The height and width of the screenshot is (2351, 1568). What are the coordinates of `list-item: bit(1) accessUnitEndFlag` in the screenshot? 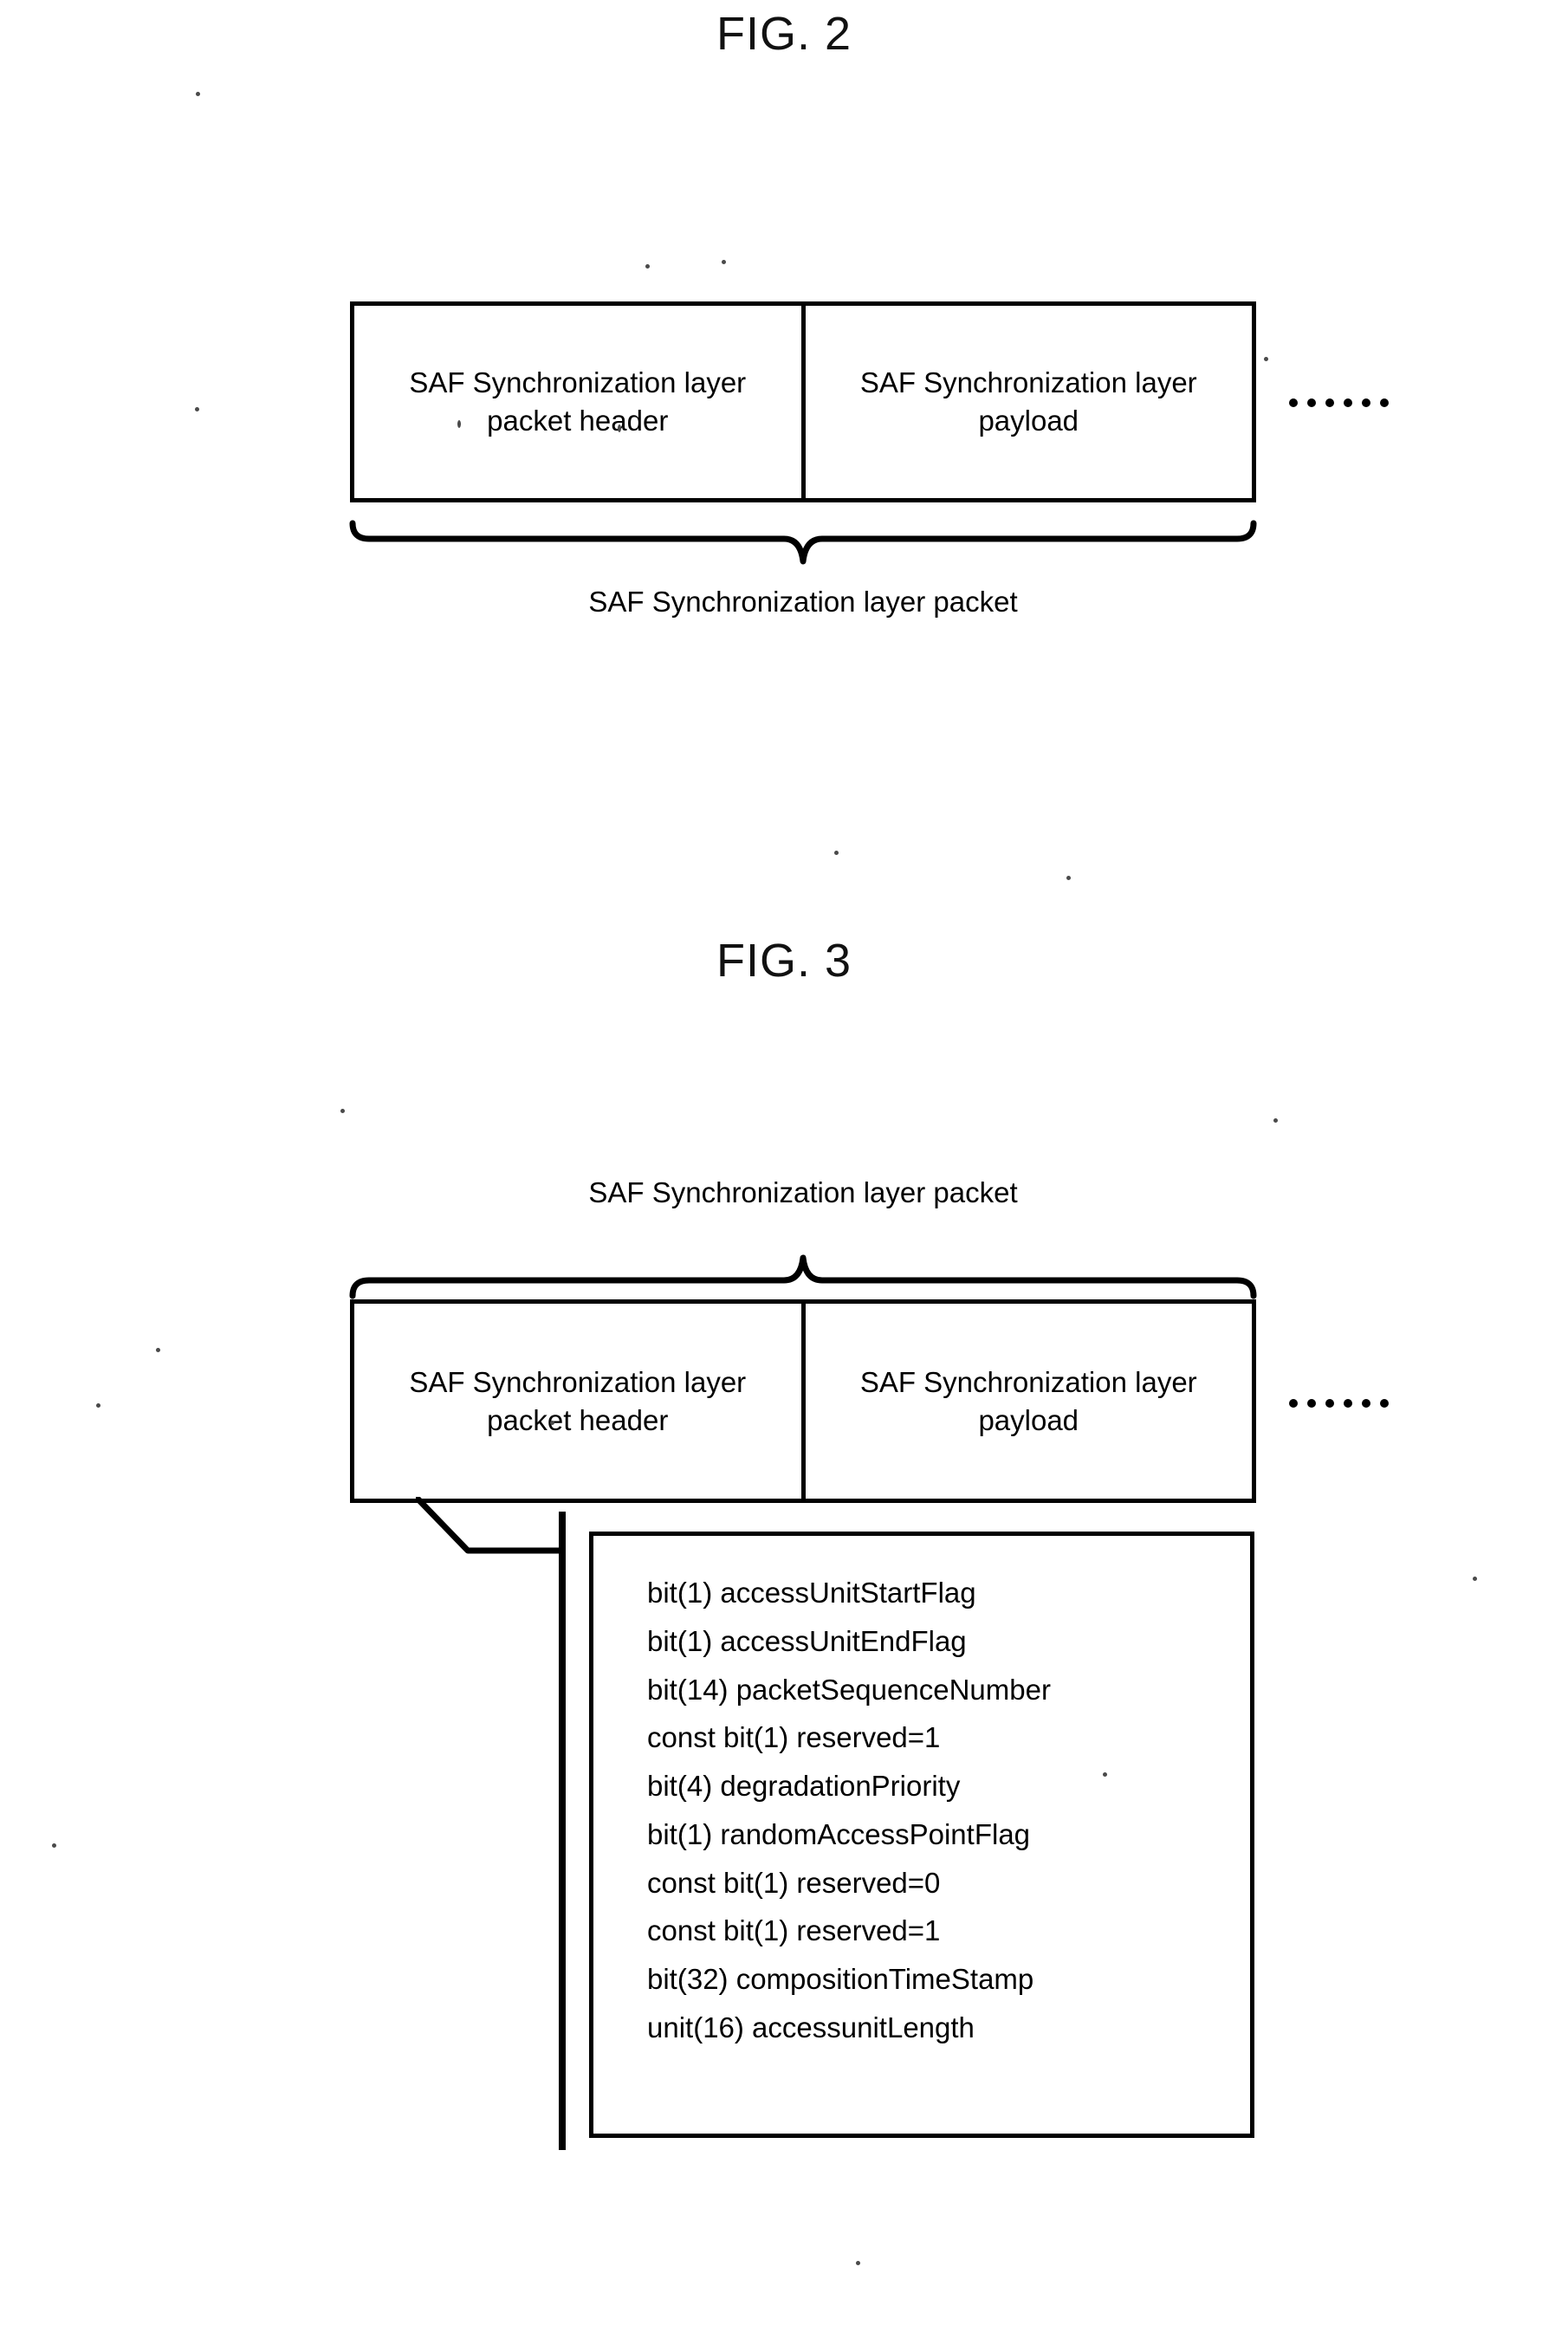 It's located at (807, 1640).